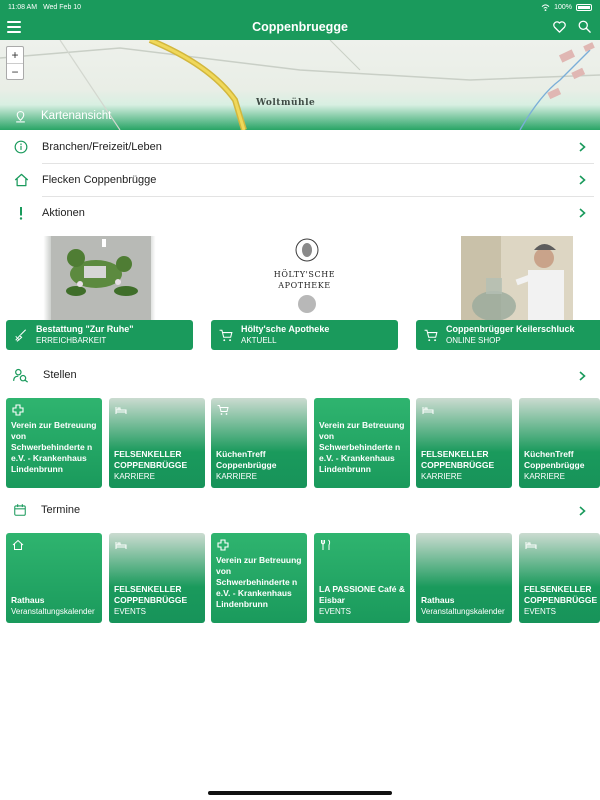 The height and width of the screenshot is (800, 600). What do you see at coordinates (21, 375) in the screenshot?
I see `user-search-icon` at bounding box center [21, 375].